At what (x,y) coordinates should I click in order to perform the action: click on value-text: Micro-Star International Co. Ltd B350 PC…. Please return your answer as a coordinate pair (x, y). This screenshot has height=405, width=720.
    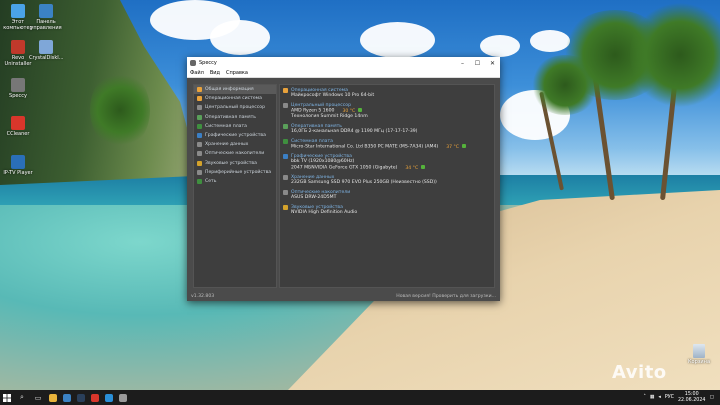
    Looking at the image, I should click on (365, 147).